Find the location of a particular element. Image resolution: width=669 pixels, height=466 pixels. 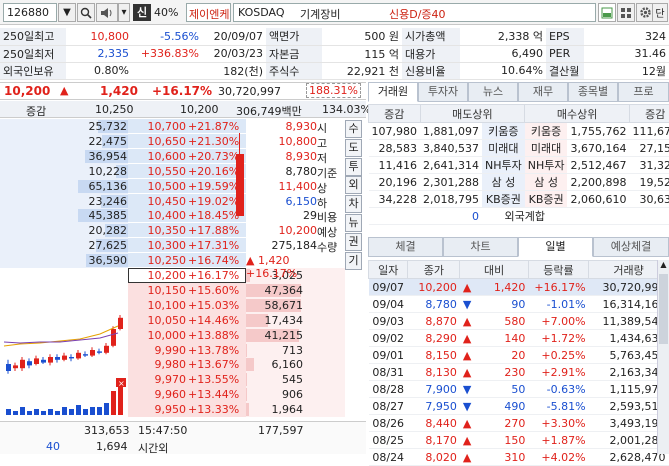

margin-rate: 40% is located at coordinates (166, 12).